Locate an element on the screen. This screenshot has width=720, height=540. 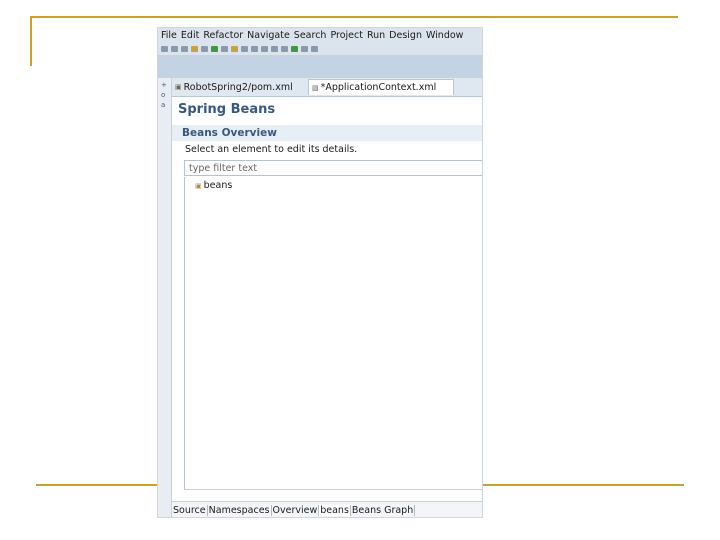
tab-beans: beans is located at coordinates (335, 510).